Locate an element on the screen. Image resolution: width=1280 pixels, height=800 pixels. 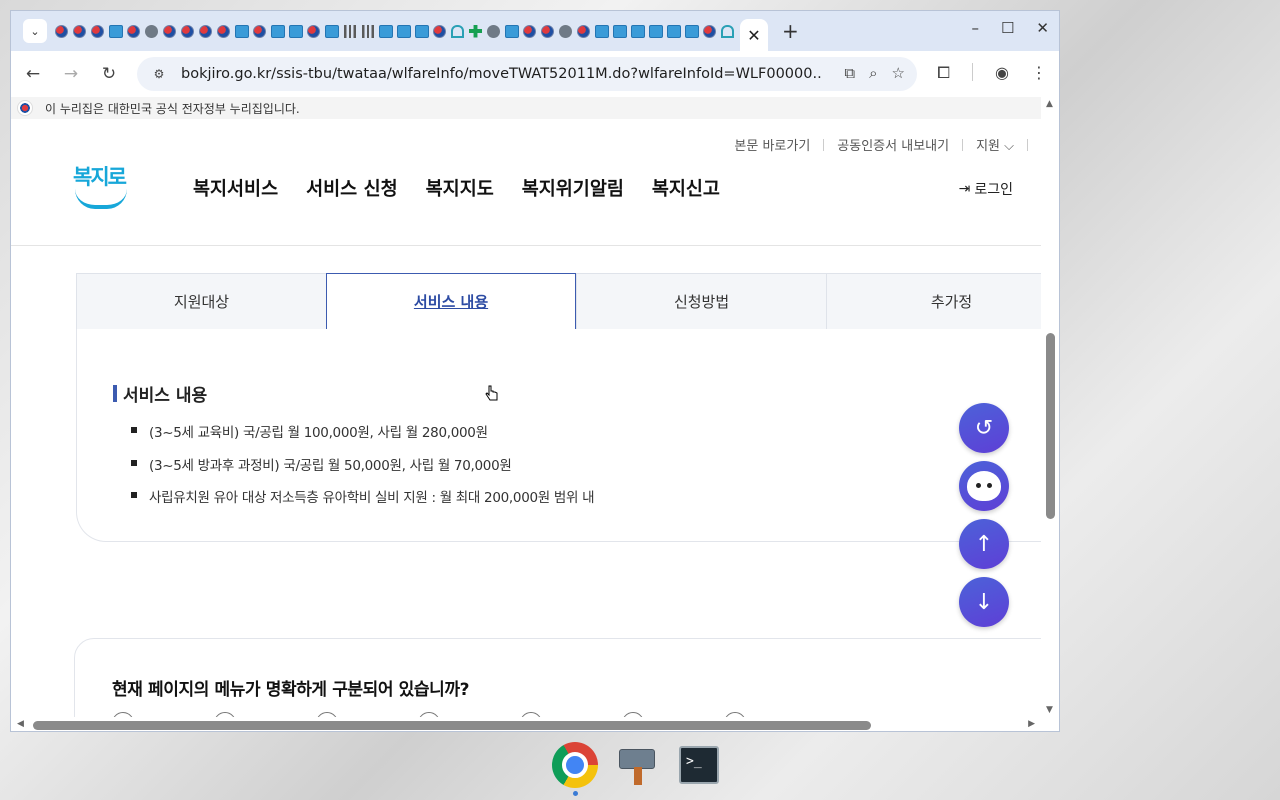
omnibox-actions: ⧉ ⌕ ☆ is located at coordinates (874, 73).